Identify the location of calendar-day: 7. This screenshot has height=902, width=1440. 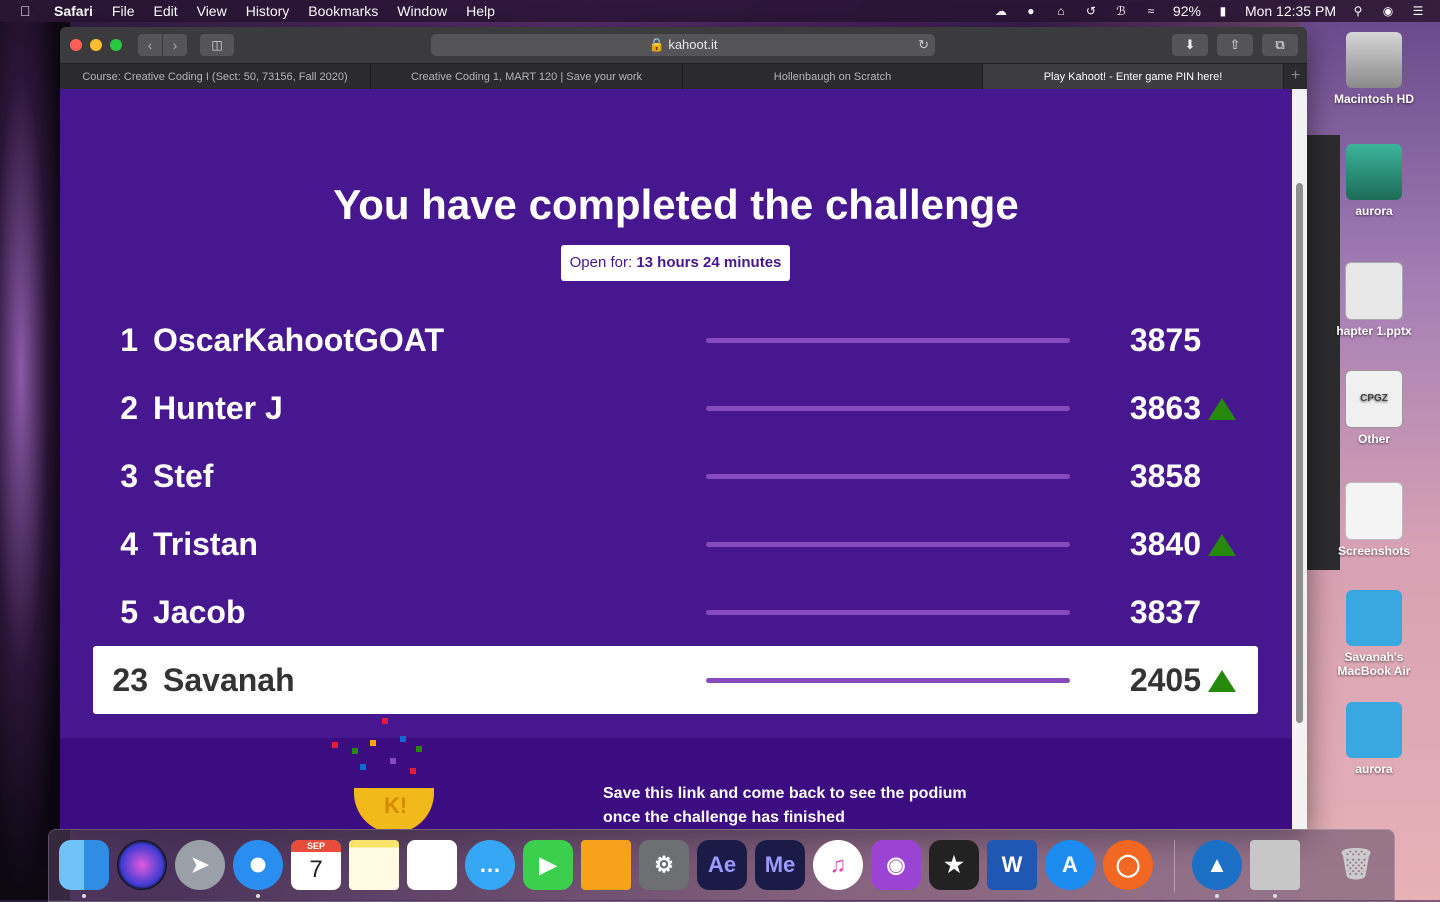
(316, 869).